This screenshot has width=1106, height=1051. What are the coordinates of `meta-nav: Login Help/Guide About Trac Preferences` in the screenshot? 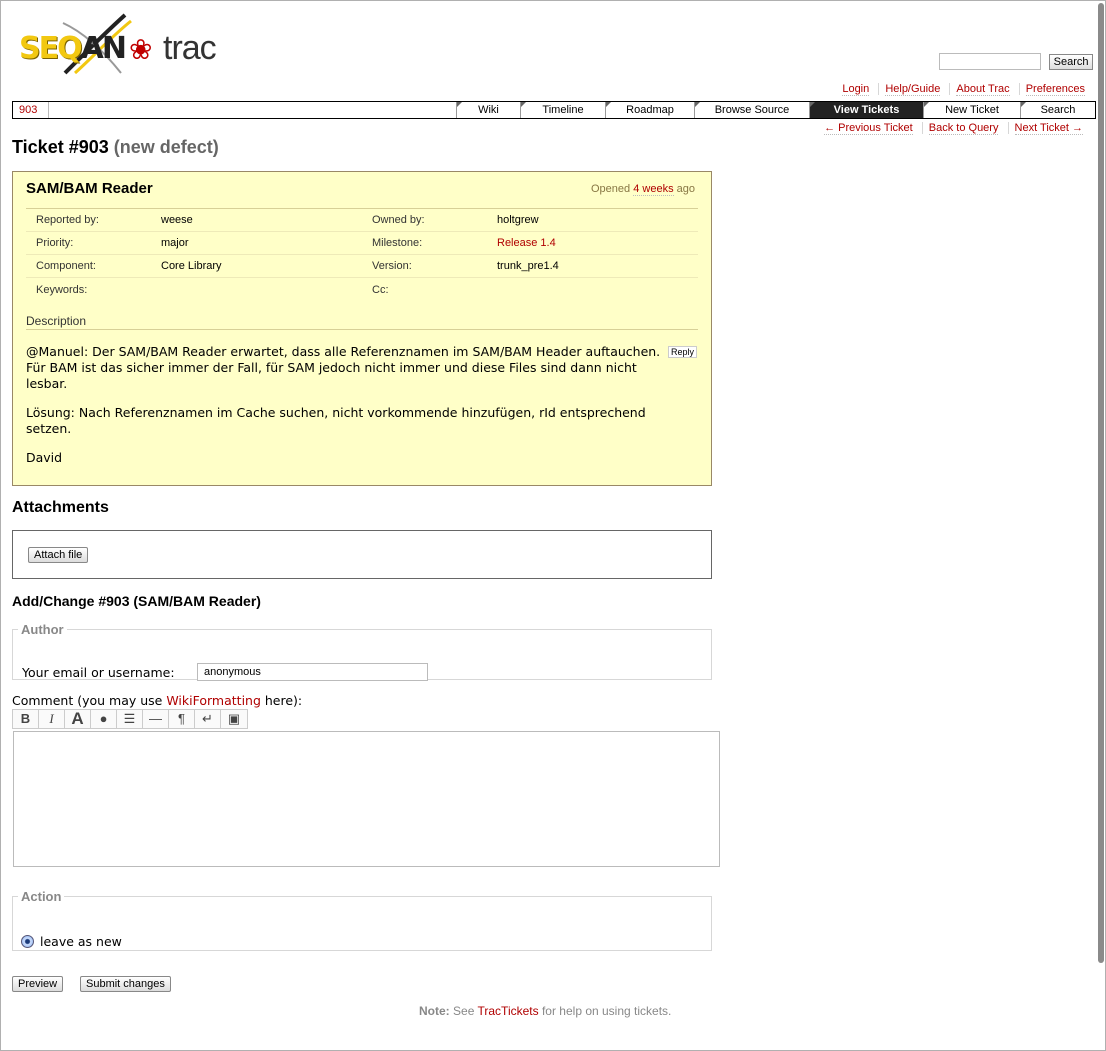 It's located at (963, 89).